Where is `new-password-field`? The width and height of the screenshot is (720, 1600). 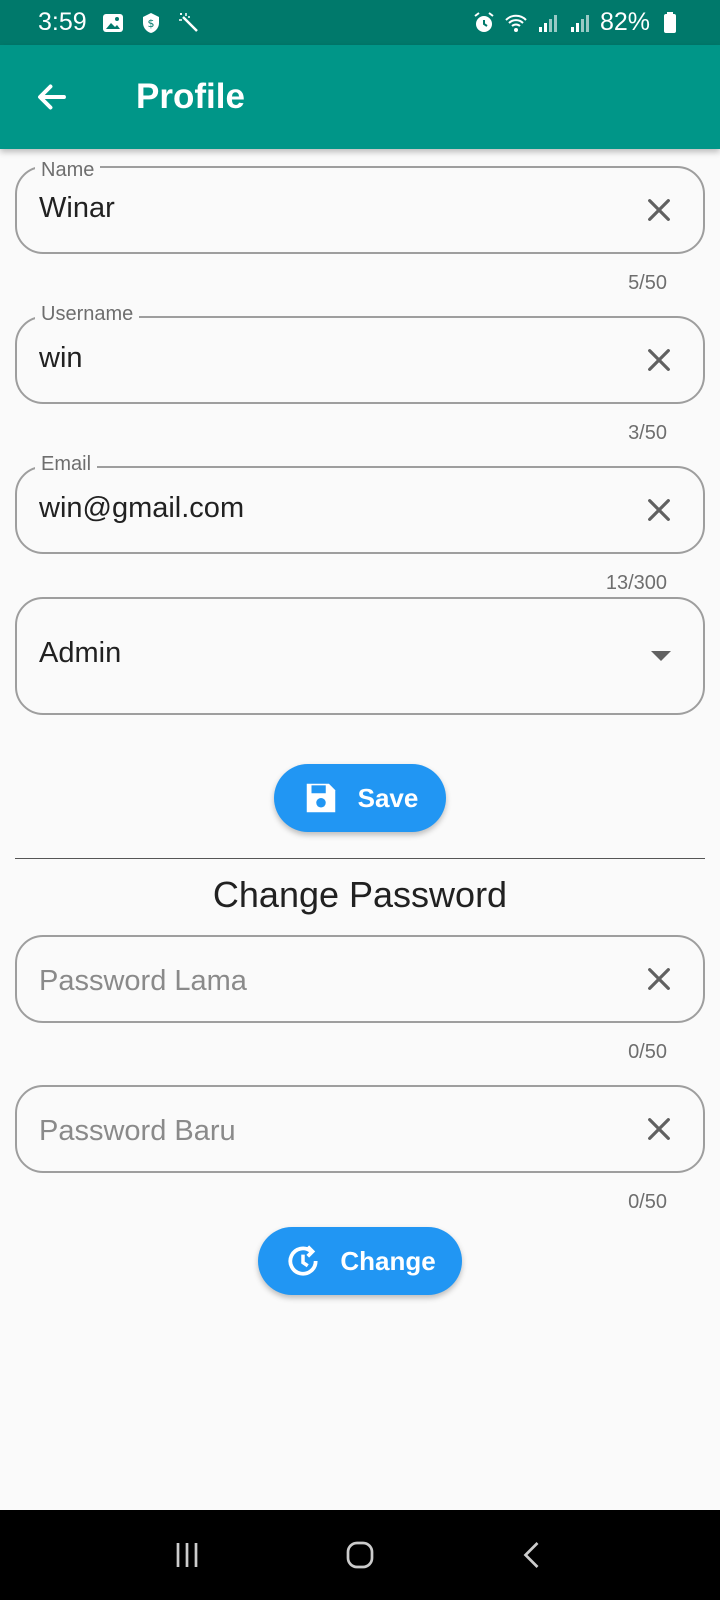 new-password-field is located at coordinates (360, 1129).